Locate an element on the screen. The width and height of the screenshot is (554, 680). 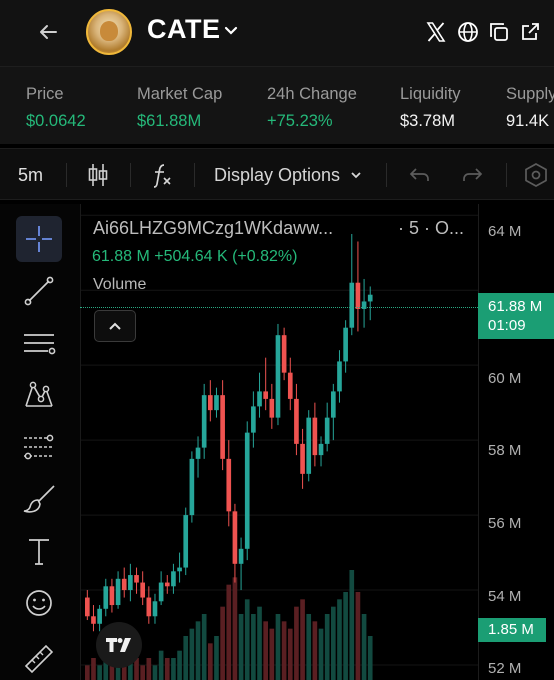
redo-button is located at coordinates (472, 175).